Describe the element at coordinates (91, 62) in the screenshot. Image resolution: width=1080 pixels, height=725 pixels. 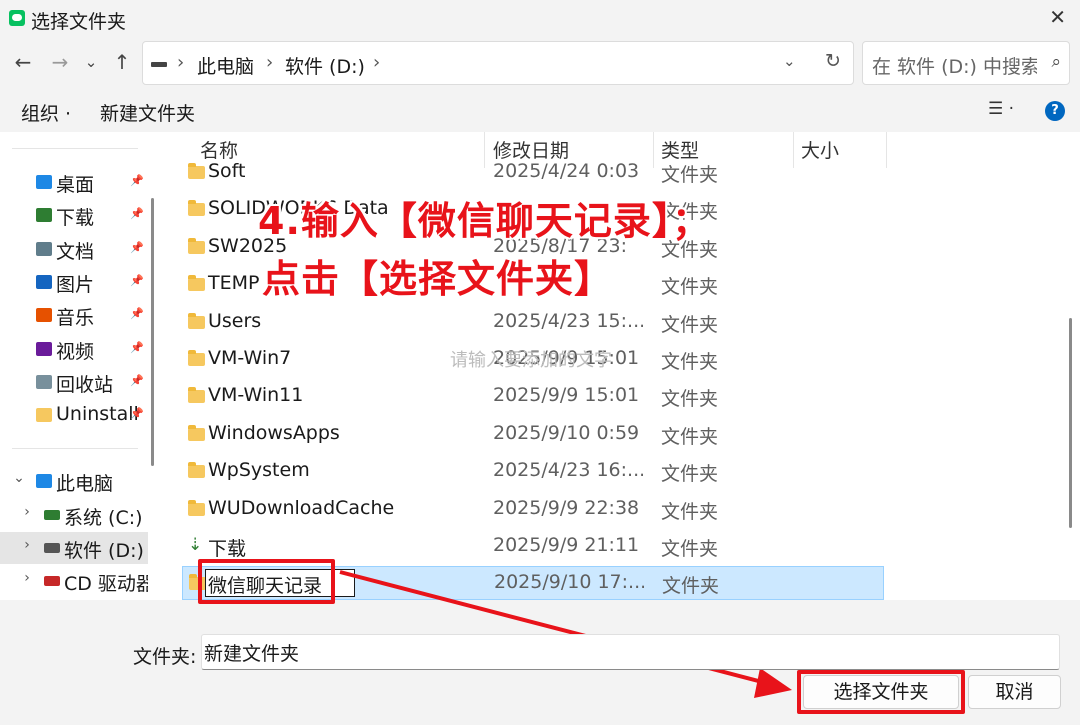
I see `recent-locations-button: ⌄` at that location.